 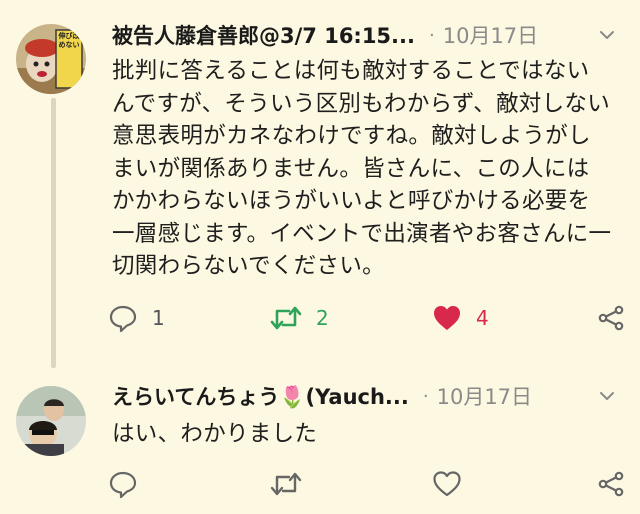 I want to click on tweet-1-header: 被告人藤倉善郎@3/7 16:15... · 10月17日, so click(x=365, y=36).